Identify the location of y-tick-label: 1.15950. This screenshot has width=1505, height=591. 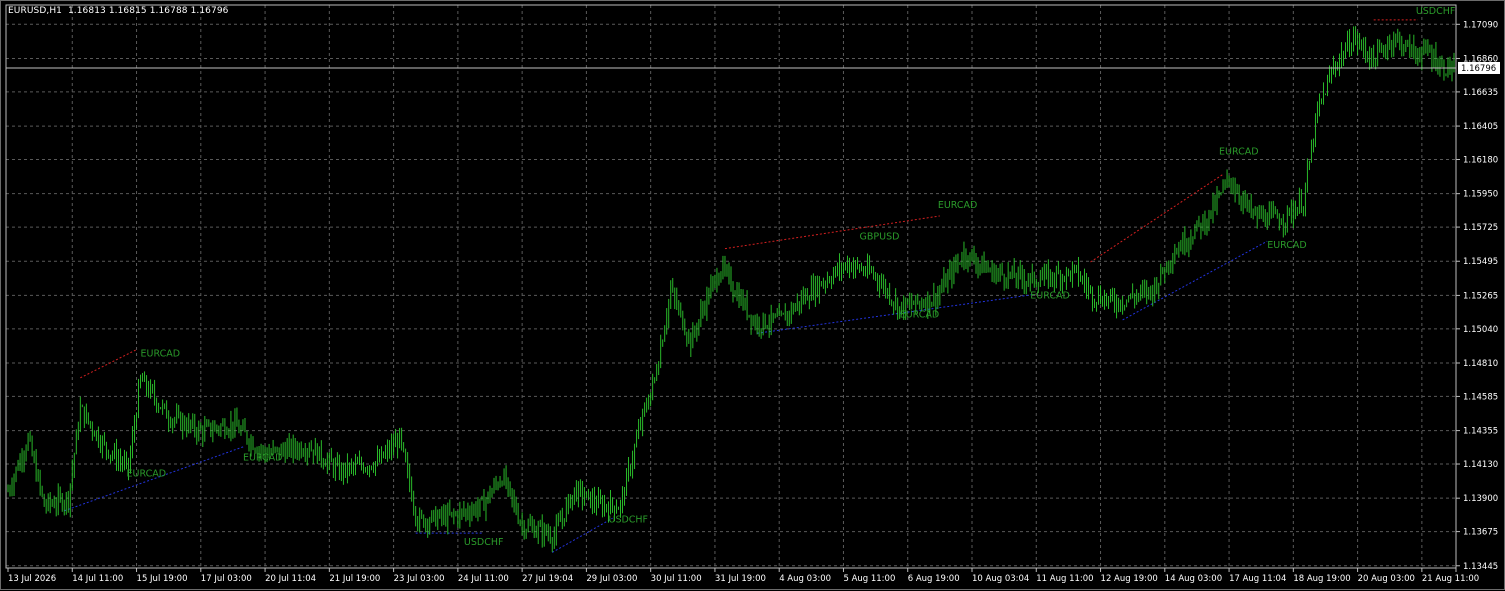
(1480, 195).